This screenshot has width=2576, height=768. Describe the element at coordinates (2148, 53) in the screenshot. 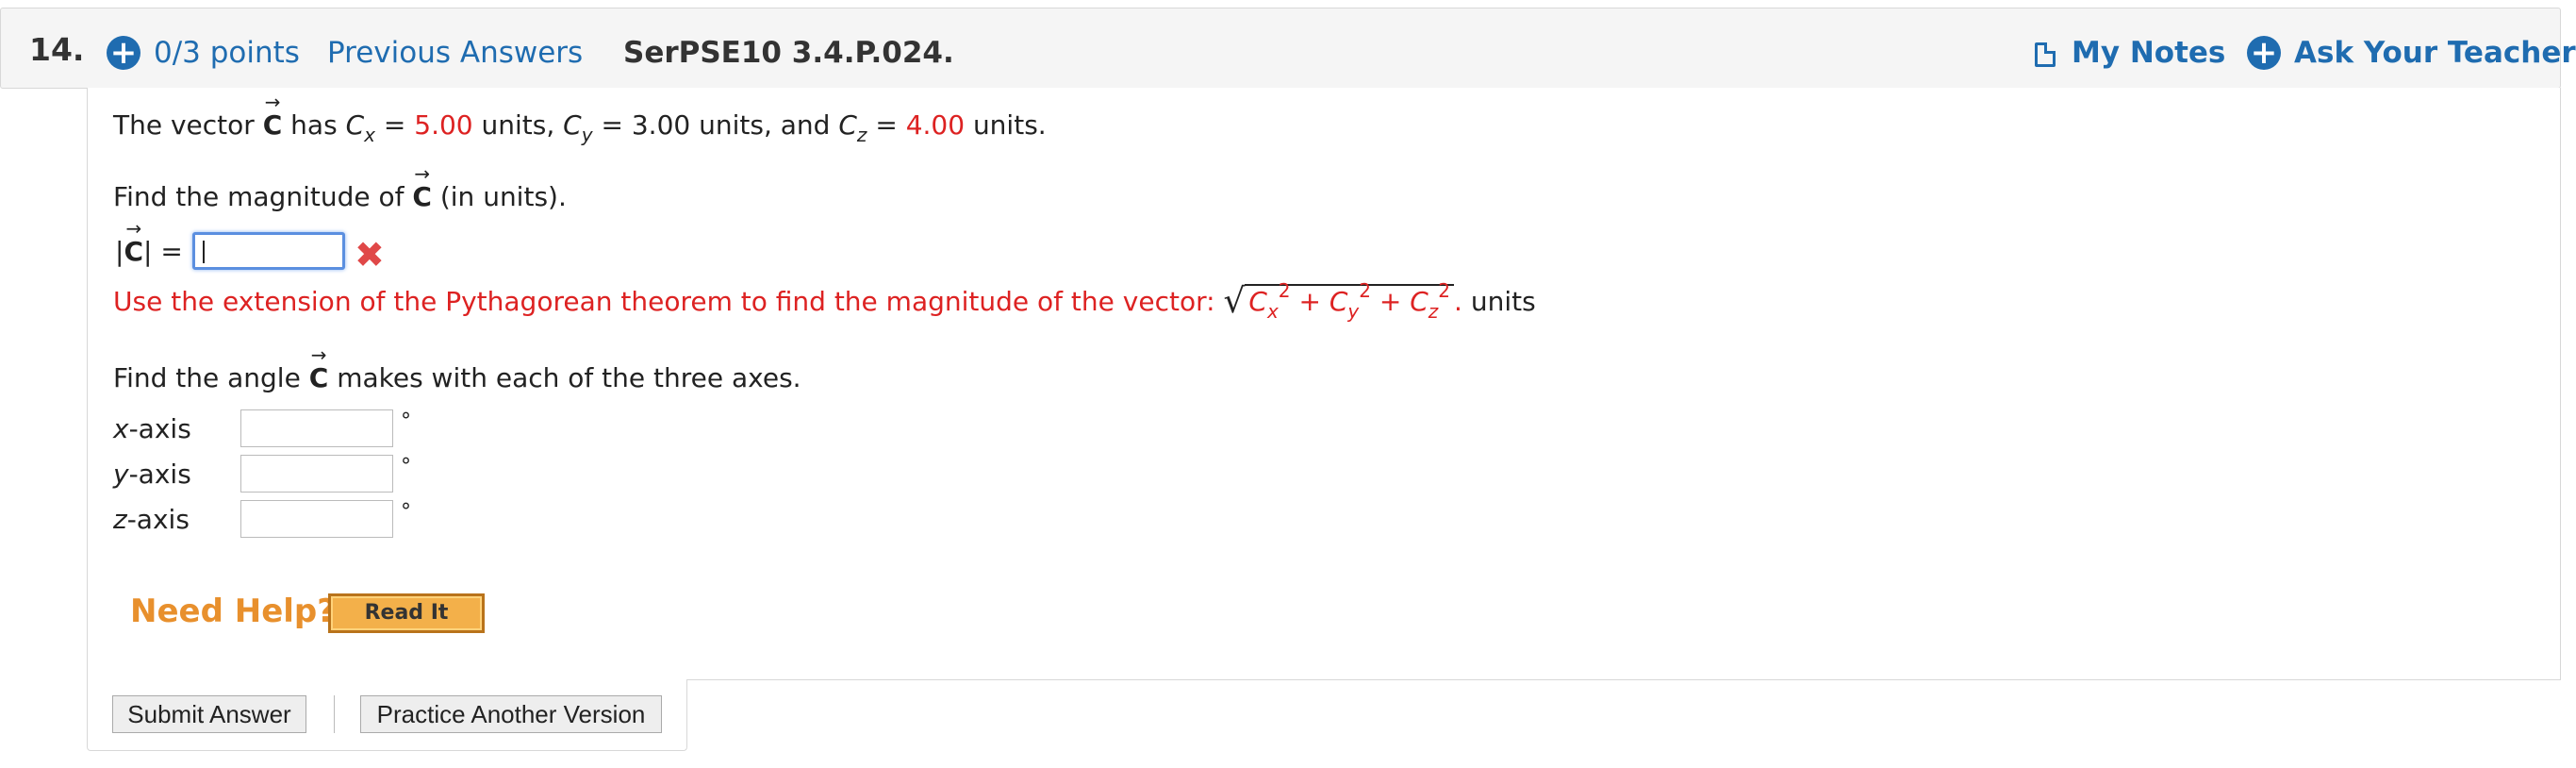

I see `my-notes-link: My Notes` at that location.